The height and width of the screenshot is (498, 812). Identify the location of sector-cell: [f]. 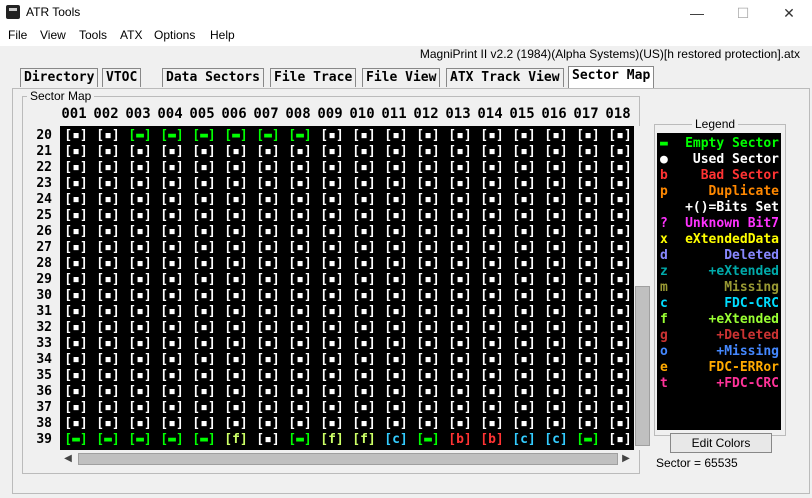
(236, 440).